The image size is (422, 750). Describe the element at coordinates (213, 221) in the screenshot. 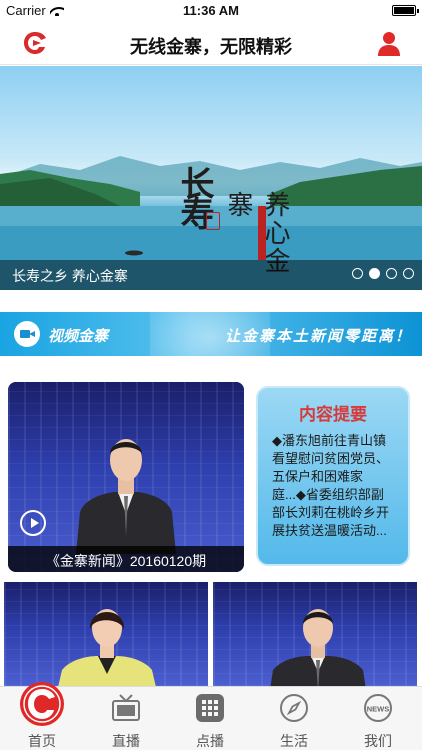

I see `seal-mark` at that location.